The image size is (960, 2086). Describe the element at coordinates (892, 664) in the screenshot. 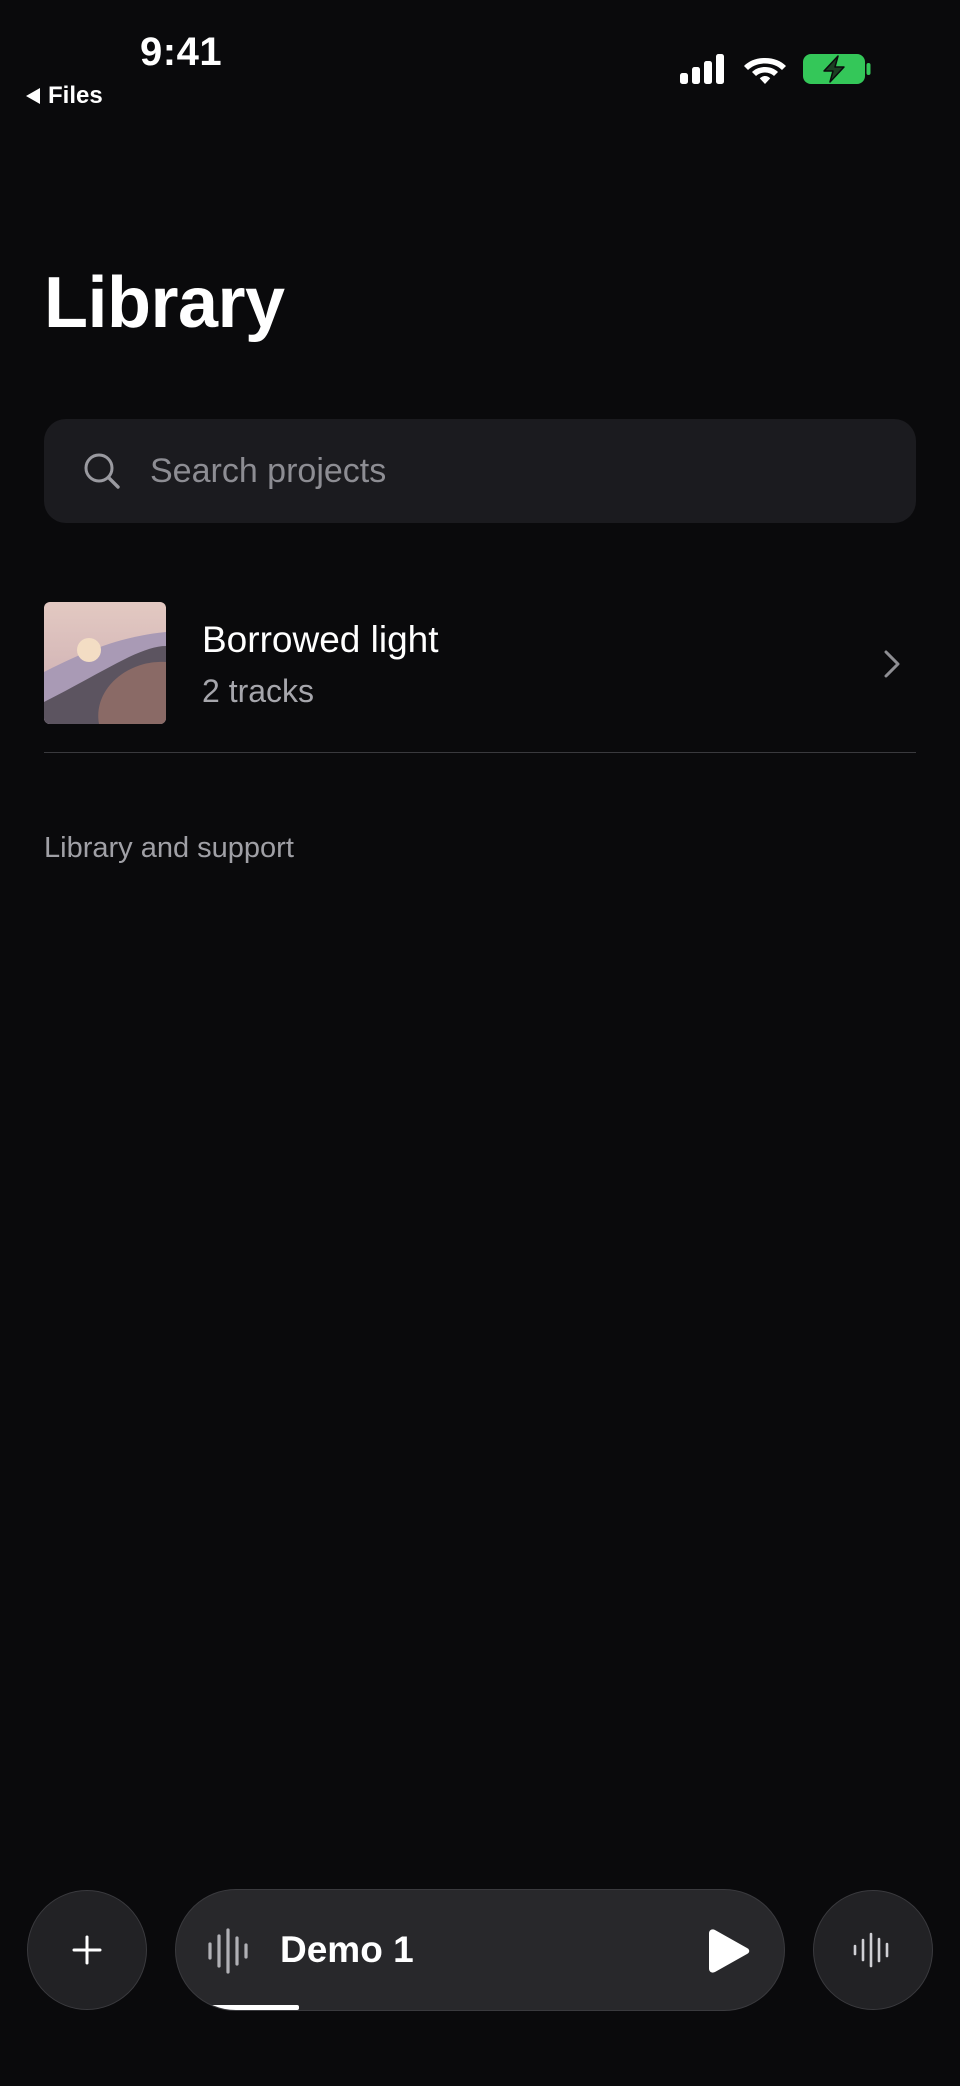

I see `chevron-right-icon` at that location.